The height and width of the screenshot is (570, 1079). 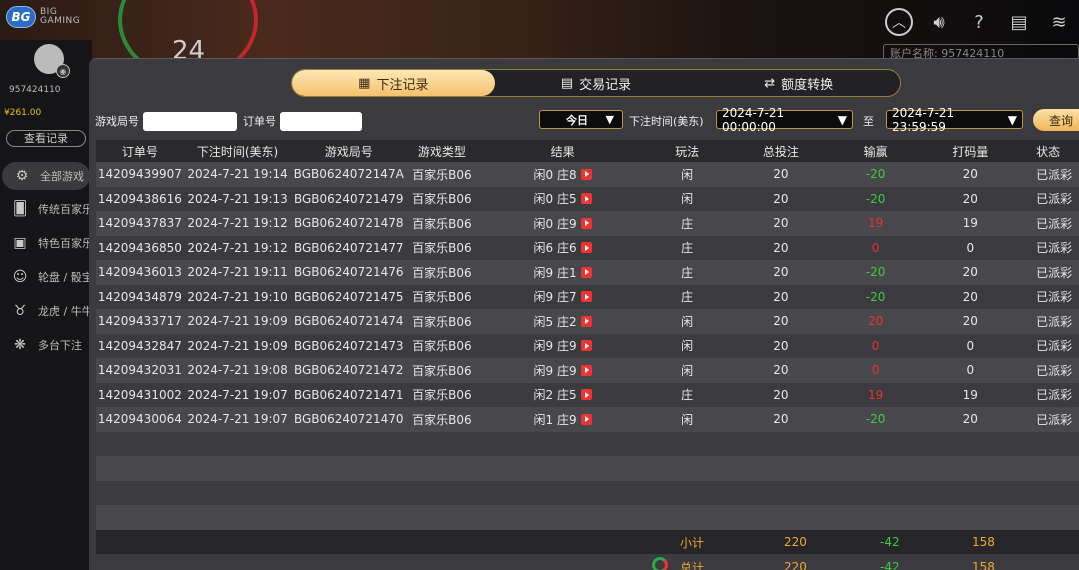 I want to click on volume-icon: 🔊︎, so click(x=939, y=22).